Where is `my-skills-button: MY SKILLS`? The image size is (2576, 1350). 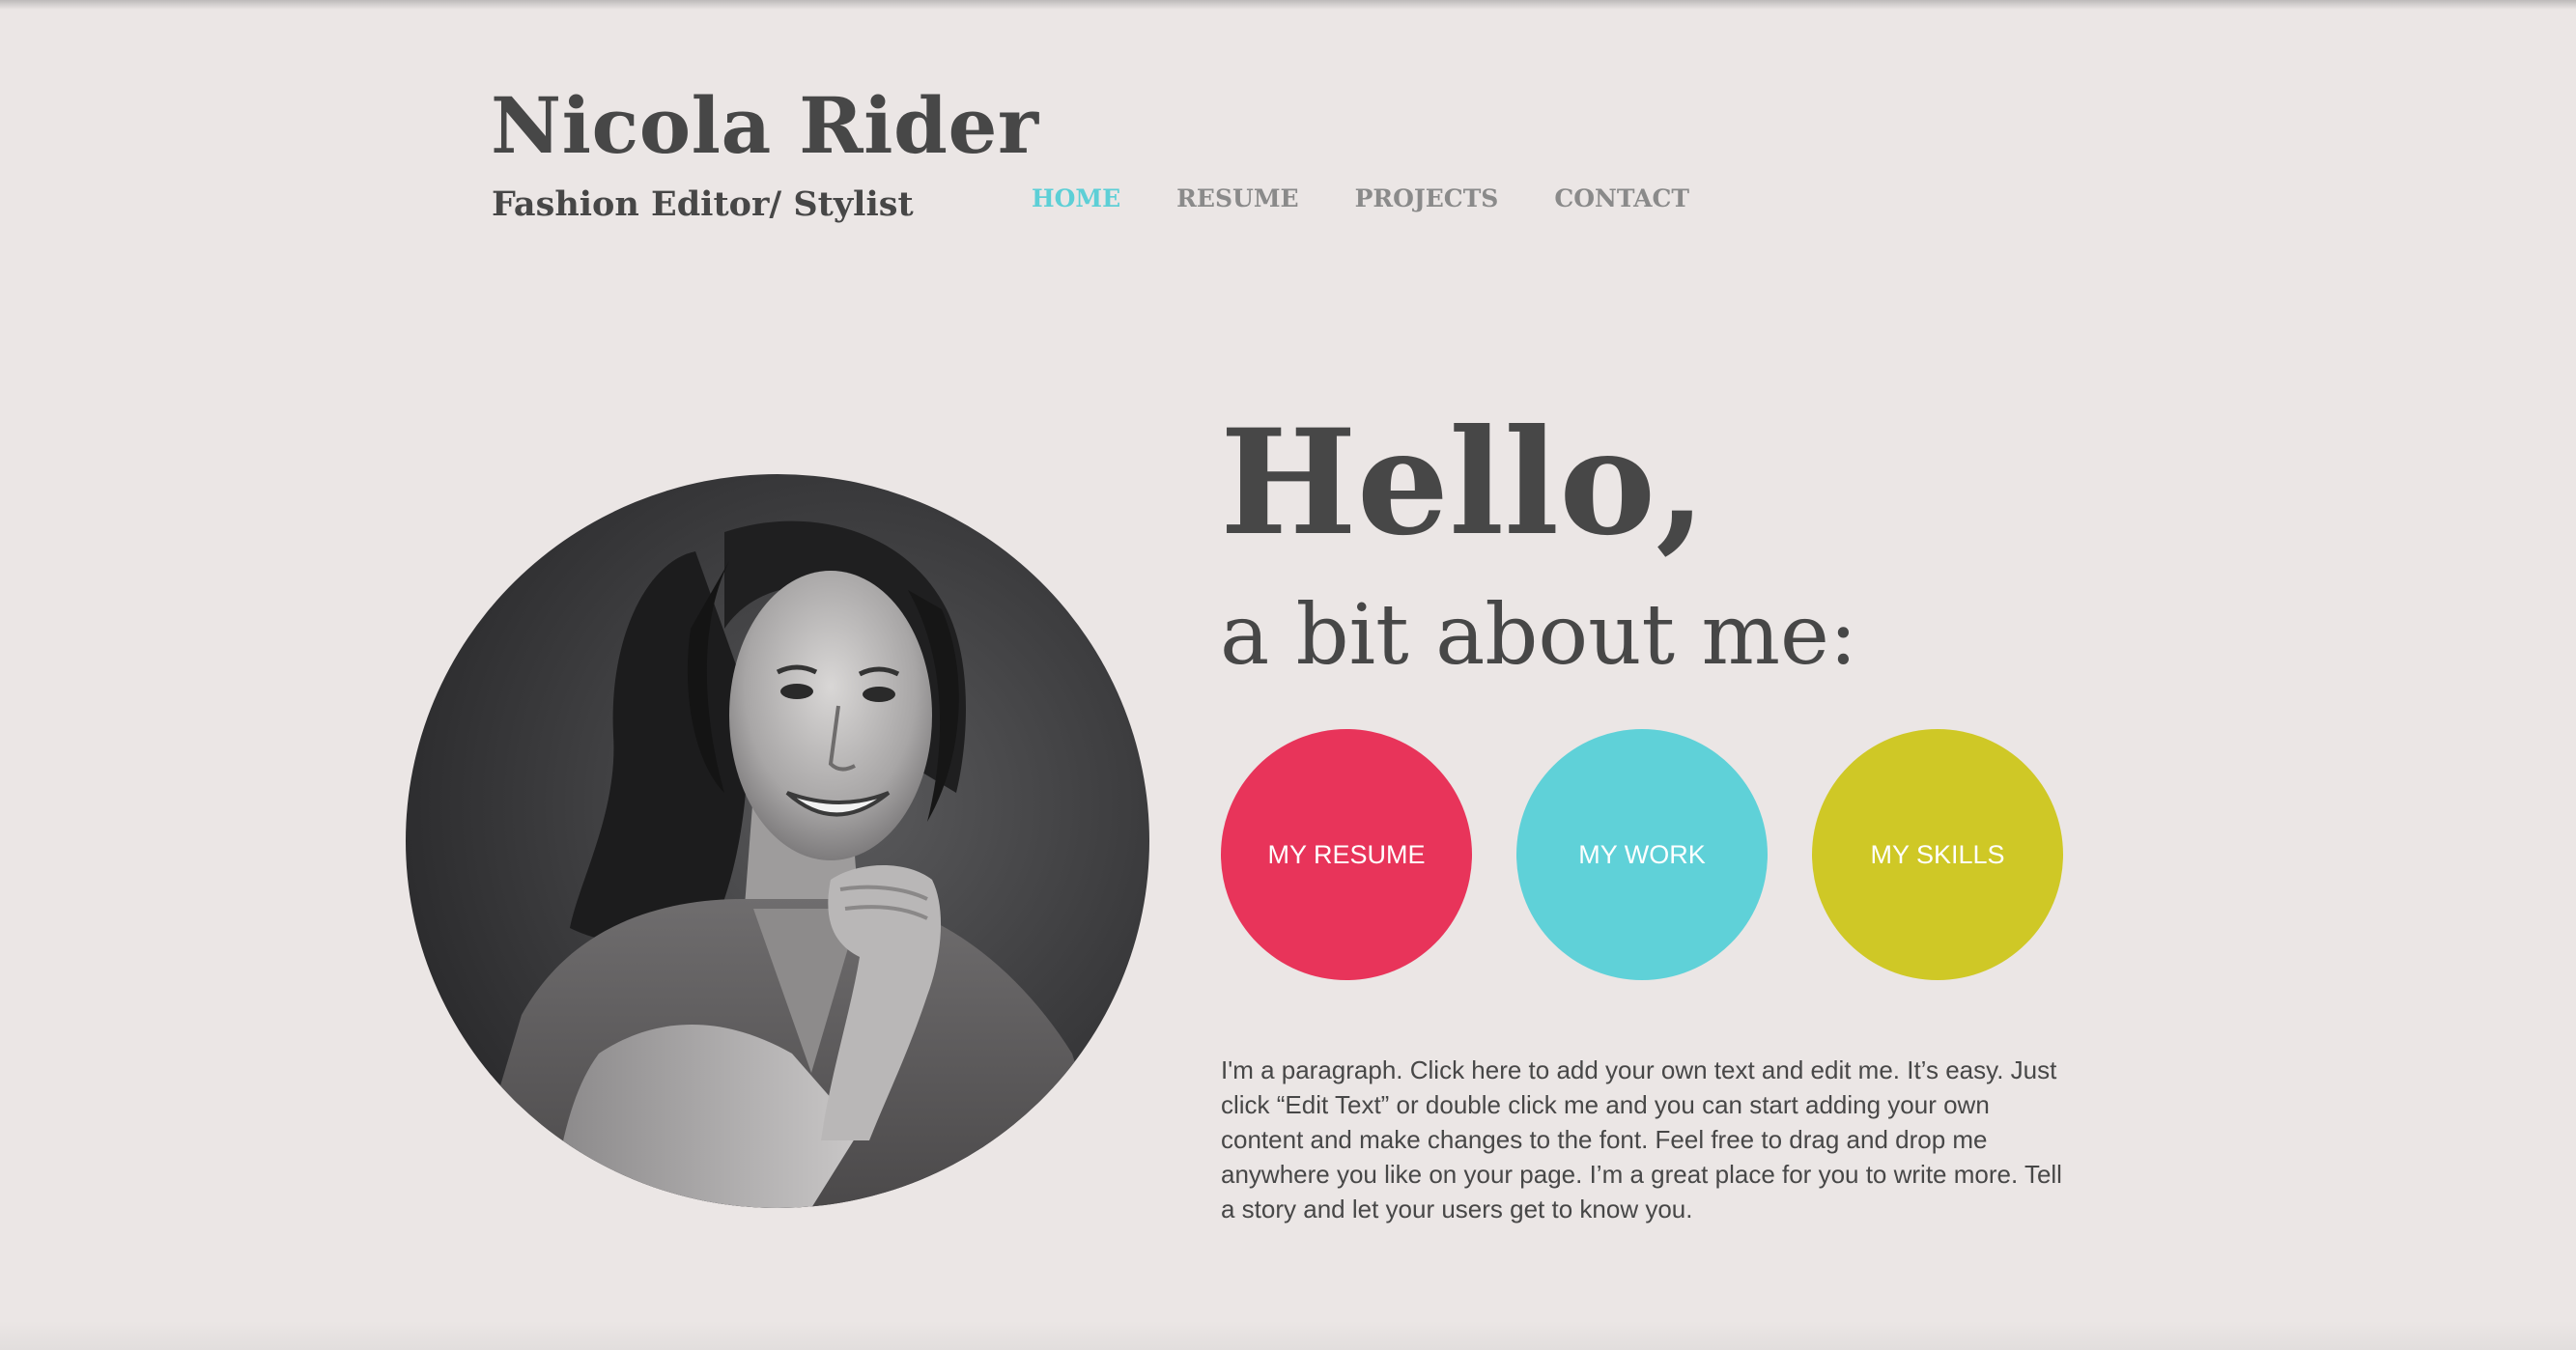 my-skills-button: MY SKILLS is located at coordinates (1937, 854).